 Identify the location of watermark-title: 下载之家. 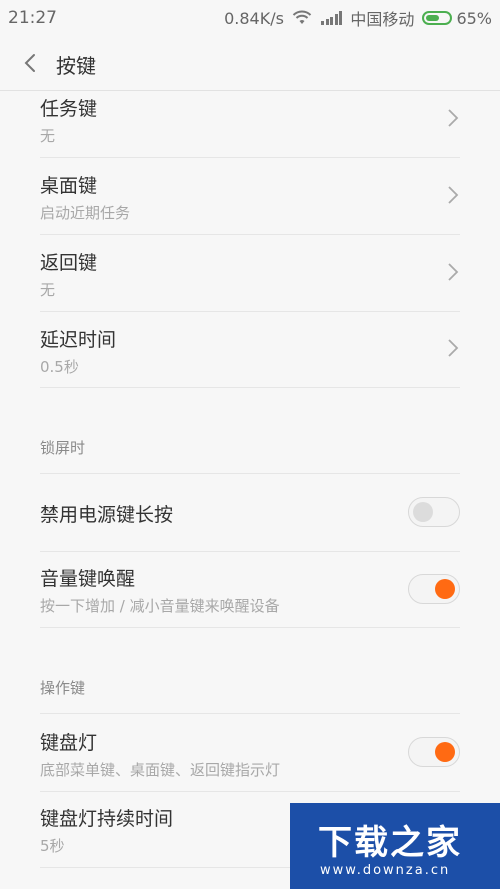
(390, 843).